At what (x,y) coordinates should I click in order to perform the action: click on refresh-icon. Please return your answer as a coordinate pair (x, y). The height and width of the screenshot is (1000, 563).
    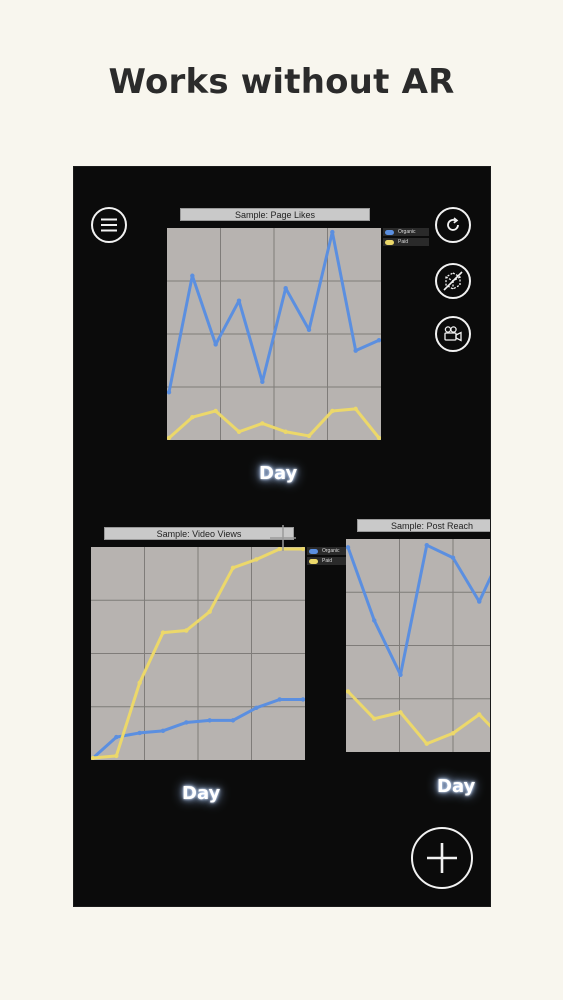
    Looking at the image, I should click on (453, 224).